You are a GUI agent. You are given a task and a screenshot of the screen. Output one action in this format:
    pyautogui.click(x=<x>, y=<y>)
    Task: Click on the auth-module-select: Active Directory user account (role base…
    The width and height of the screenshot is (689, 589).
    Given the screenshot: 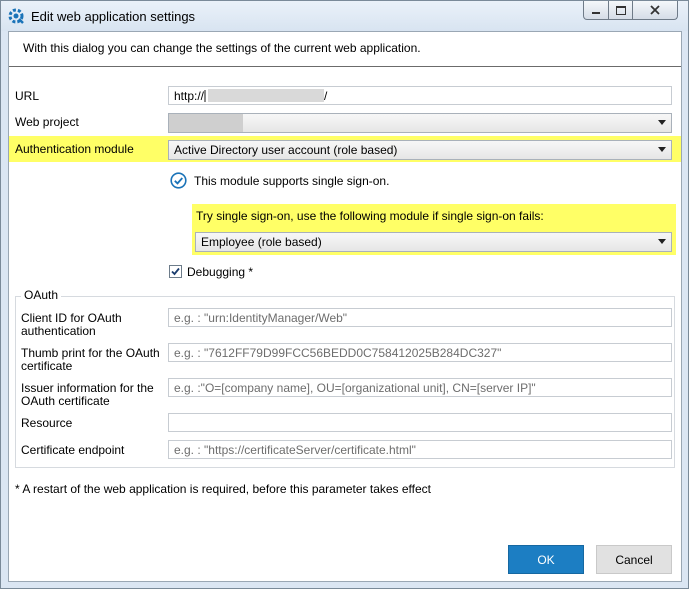 What is the action you would take?
    pyautogui.click(x=420, y=150)
    